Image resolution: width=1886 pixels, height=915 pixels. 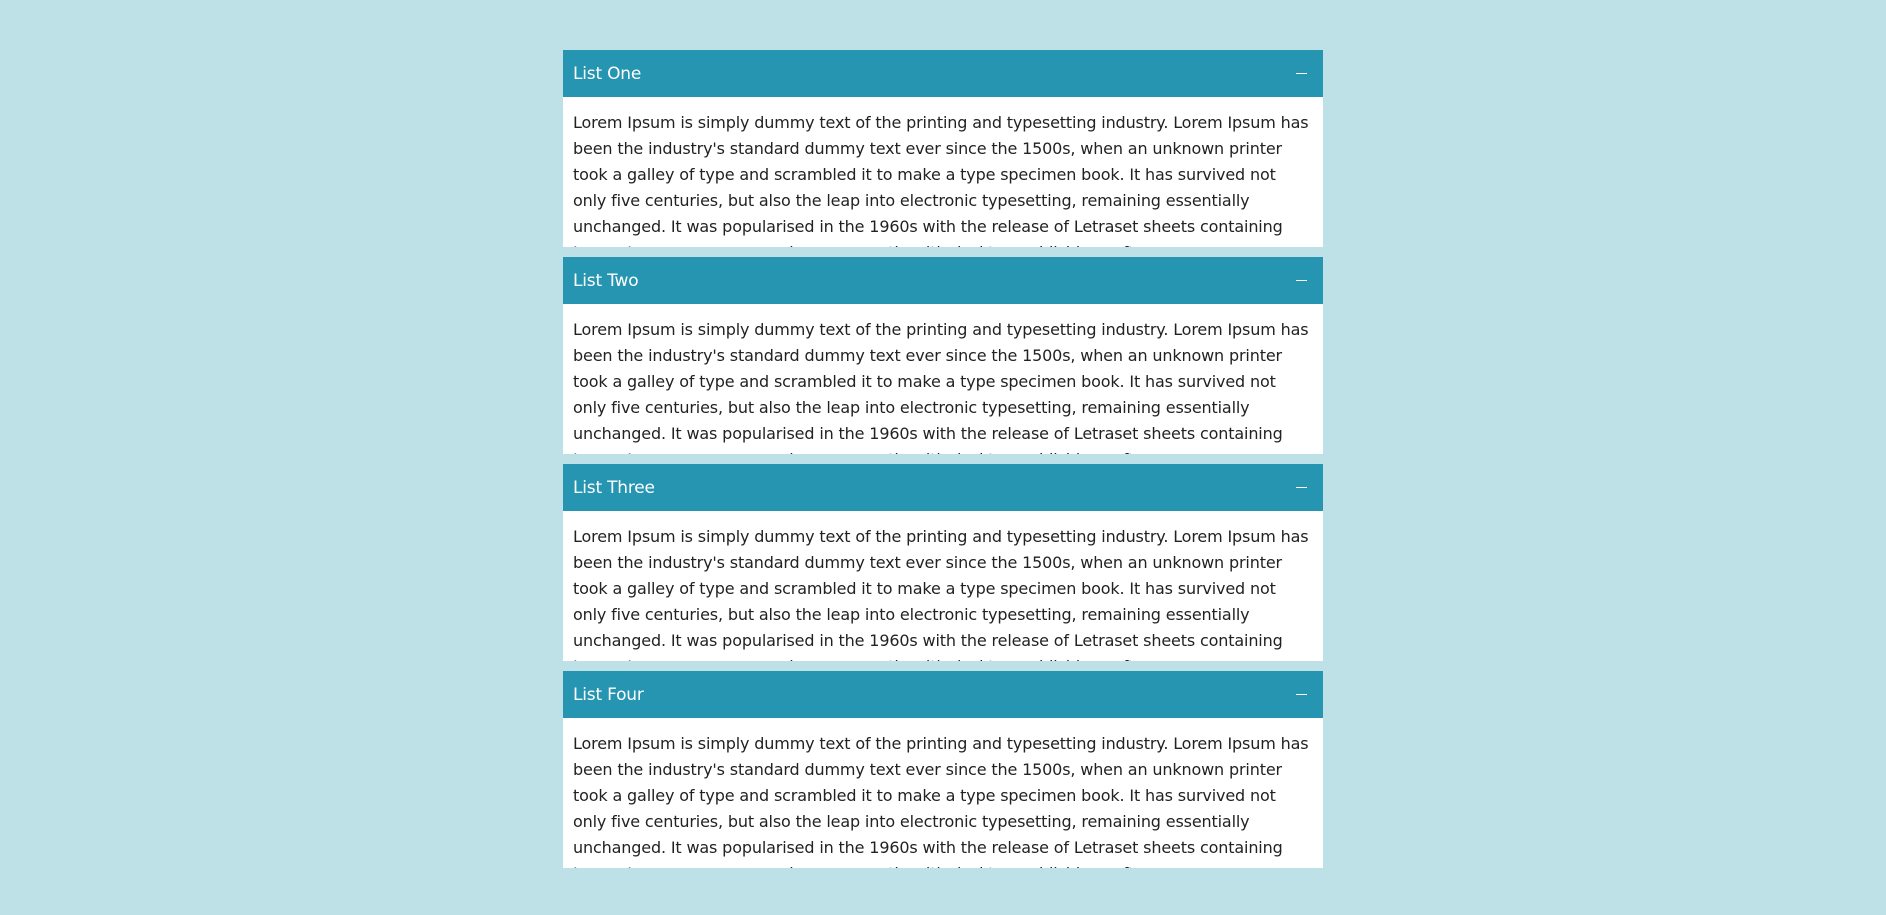 I want to click on accordion-title: List One, so click(x=607, y=73).